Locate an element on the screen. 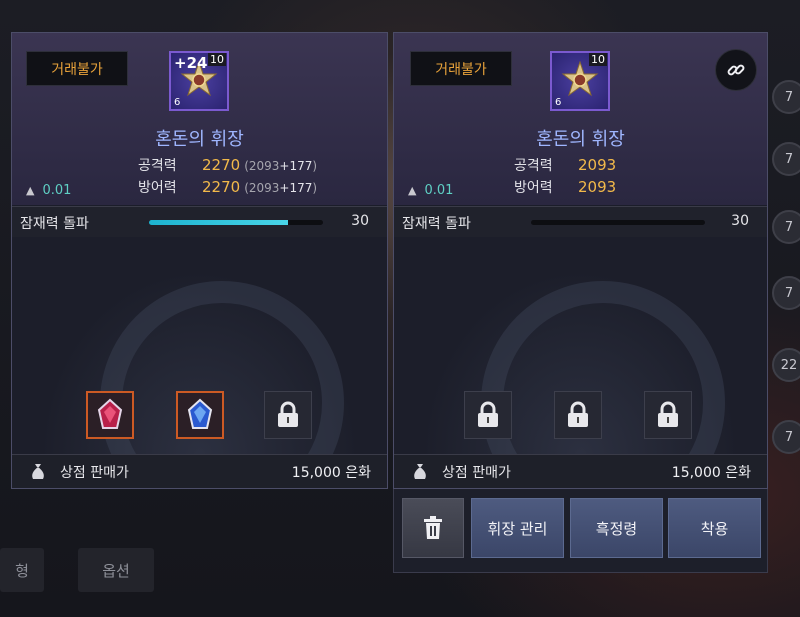 Image resolution: width=800 pixels, height=617 pixels. discard-button is located at coordinates (433, 528).